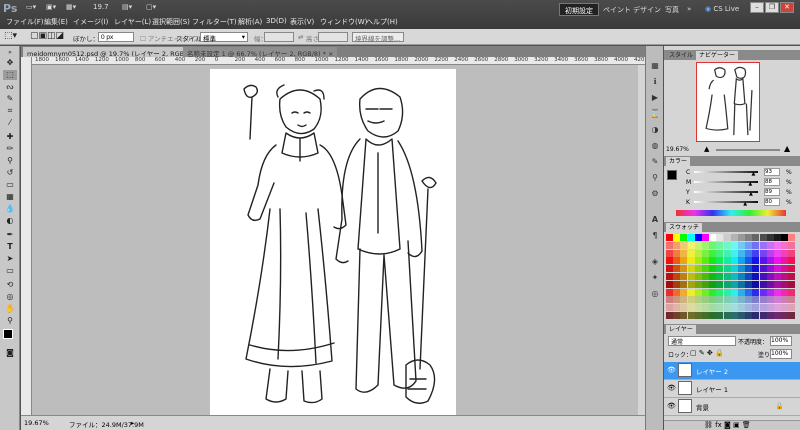 Image resolution: width=800 pixels, height=430 pixels. I want to click on tab-styles: スタイル, so click(681, 55).